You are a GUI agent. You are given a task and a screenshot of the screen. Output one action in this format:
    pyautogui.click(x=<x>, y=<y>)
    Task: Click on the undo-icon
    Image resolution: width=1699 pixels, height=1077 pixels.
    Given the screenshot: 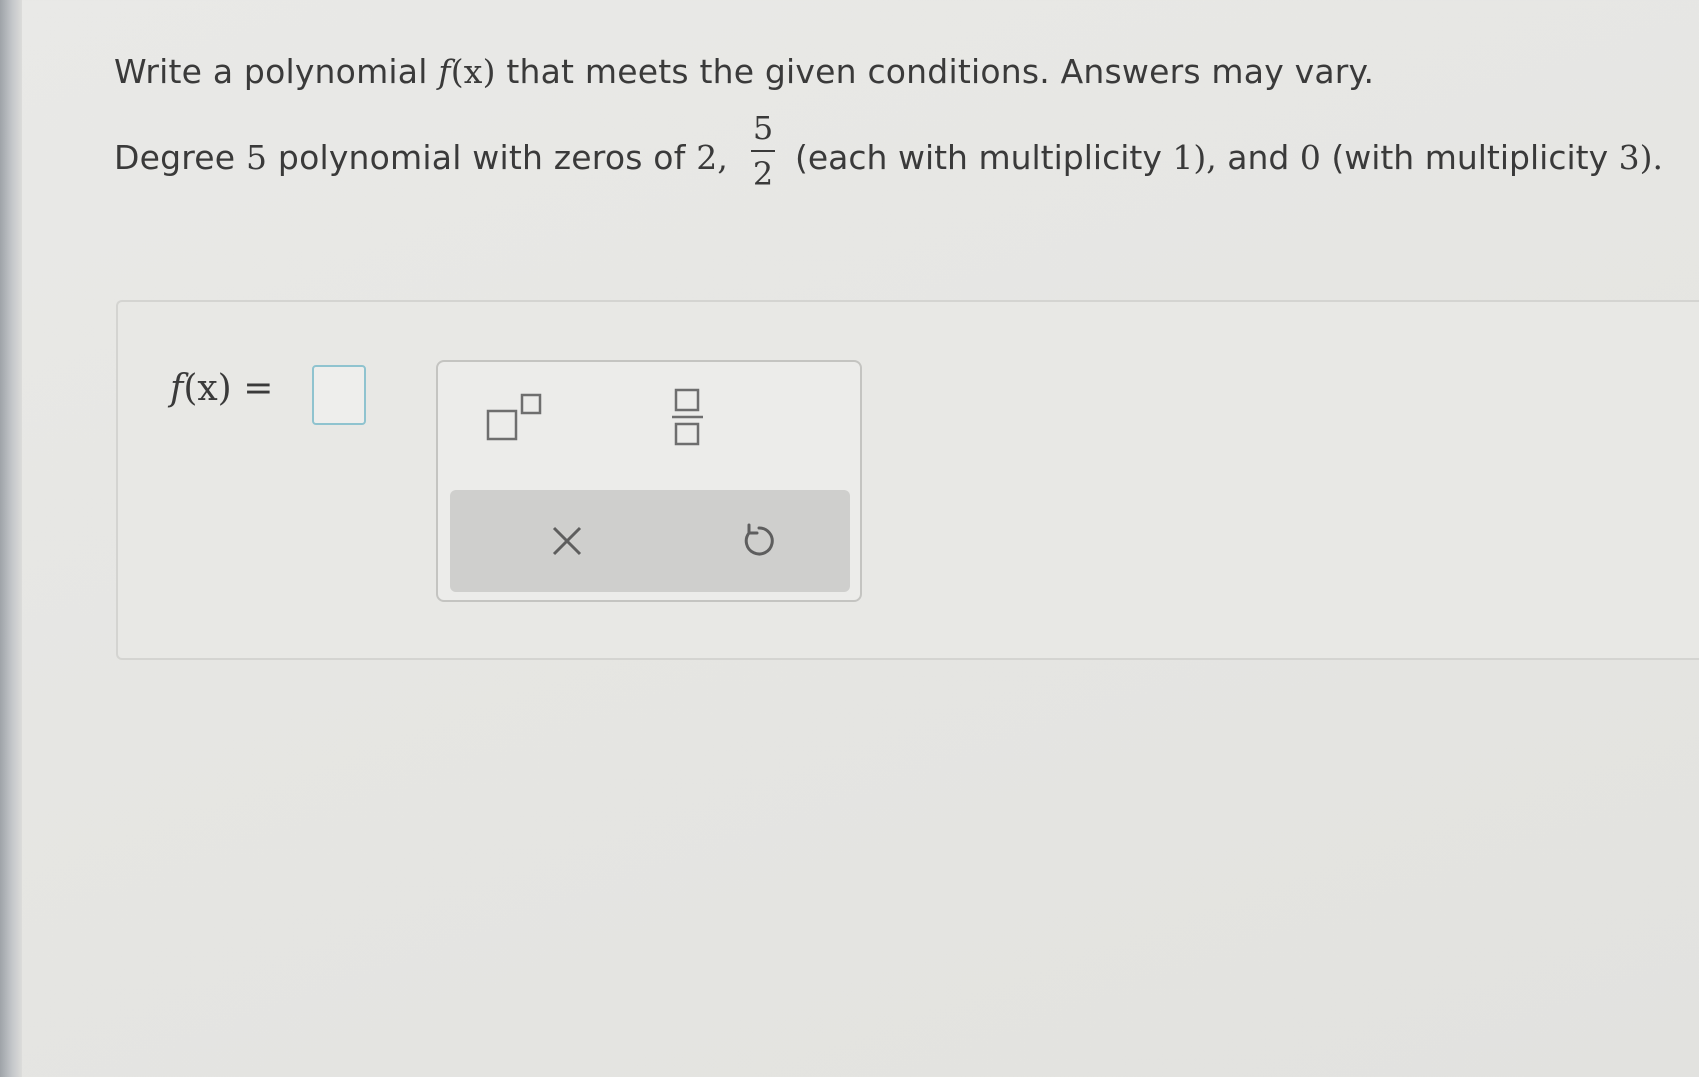 What is the action you would take?
    pyautogui.click(x=759, y=539)
    